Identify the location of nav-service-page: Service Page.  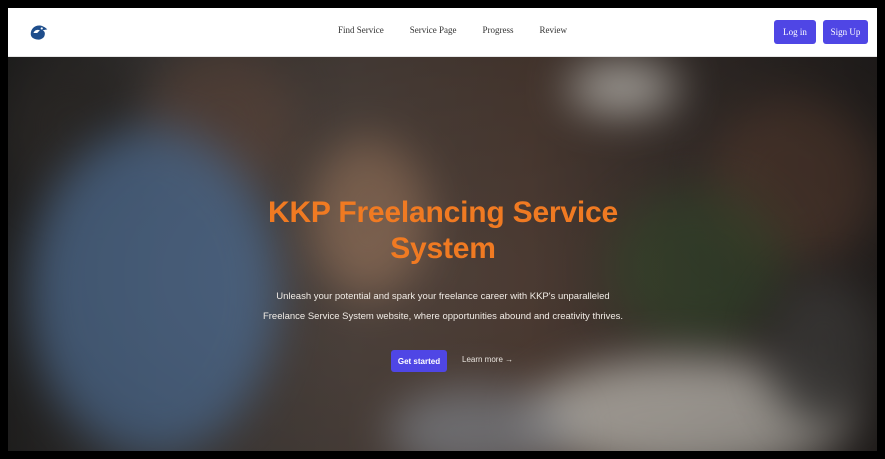
(433, 30).